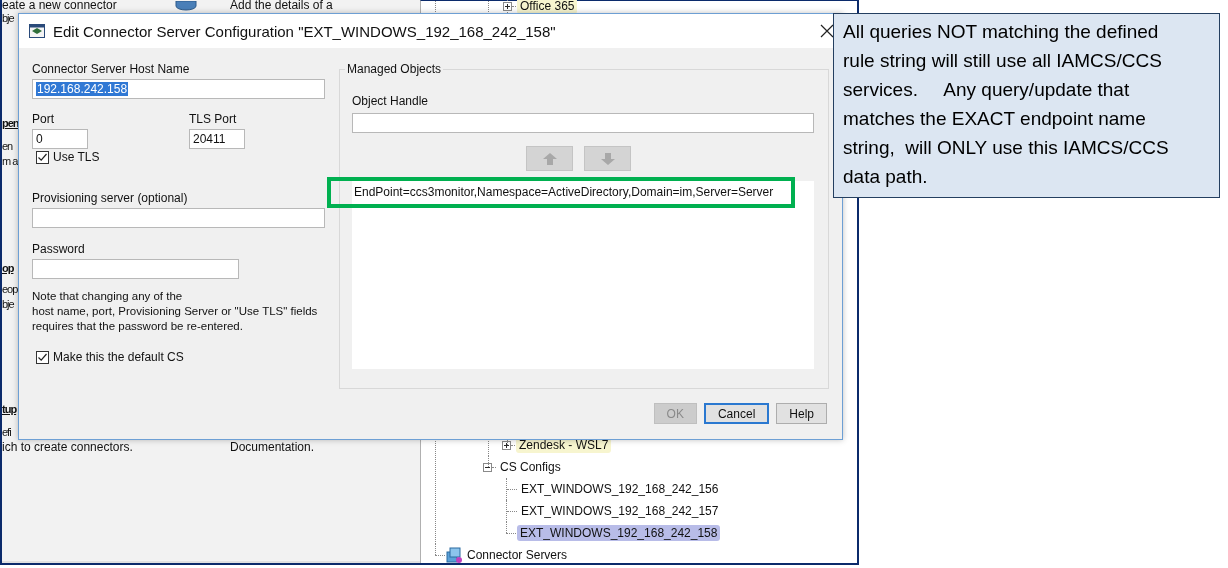  I want to click on app-icon, so click(37, 31).